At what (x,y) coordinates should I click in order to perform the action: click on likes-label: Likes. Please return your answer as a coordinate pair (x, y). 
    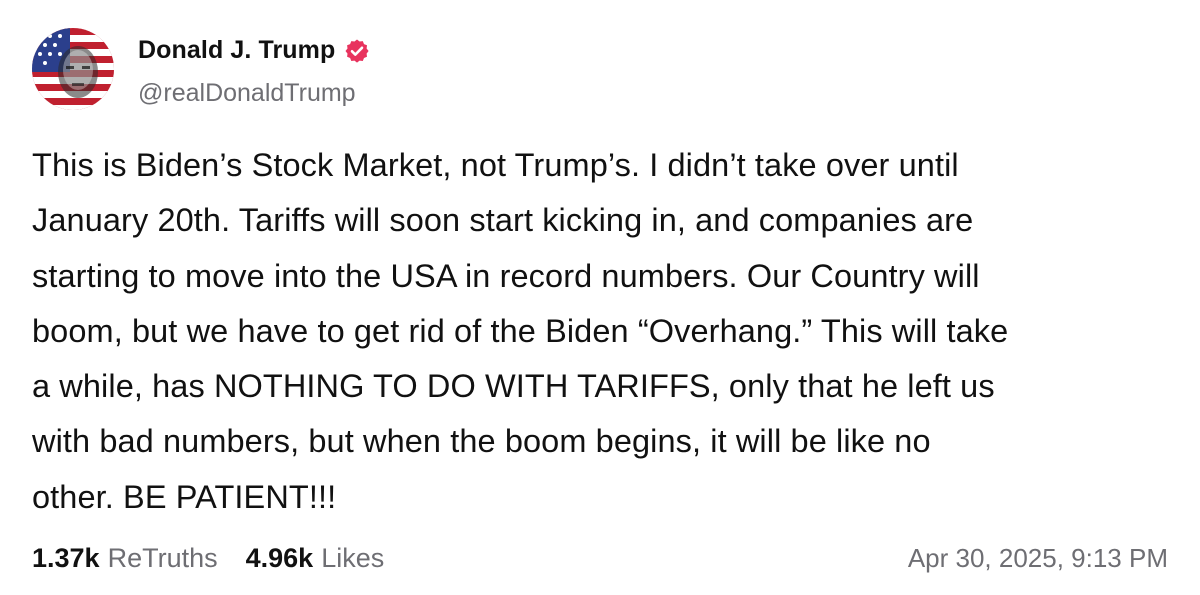
    Looking at the image, I should click on (353, 557).